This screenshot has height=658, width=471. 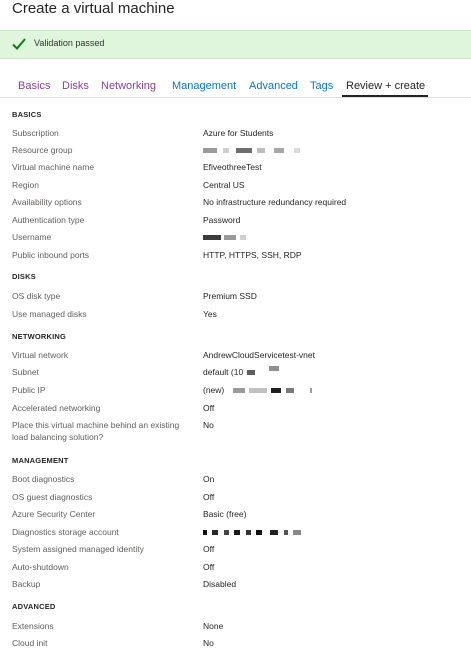 What do you see at coordinates (75, 86) in the screenshot?
I see `tab-disks: Disks` at bounding box center [75, 86].